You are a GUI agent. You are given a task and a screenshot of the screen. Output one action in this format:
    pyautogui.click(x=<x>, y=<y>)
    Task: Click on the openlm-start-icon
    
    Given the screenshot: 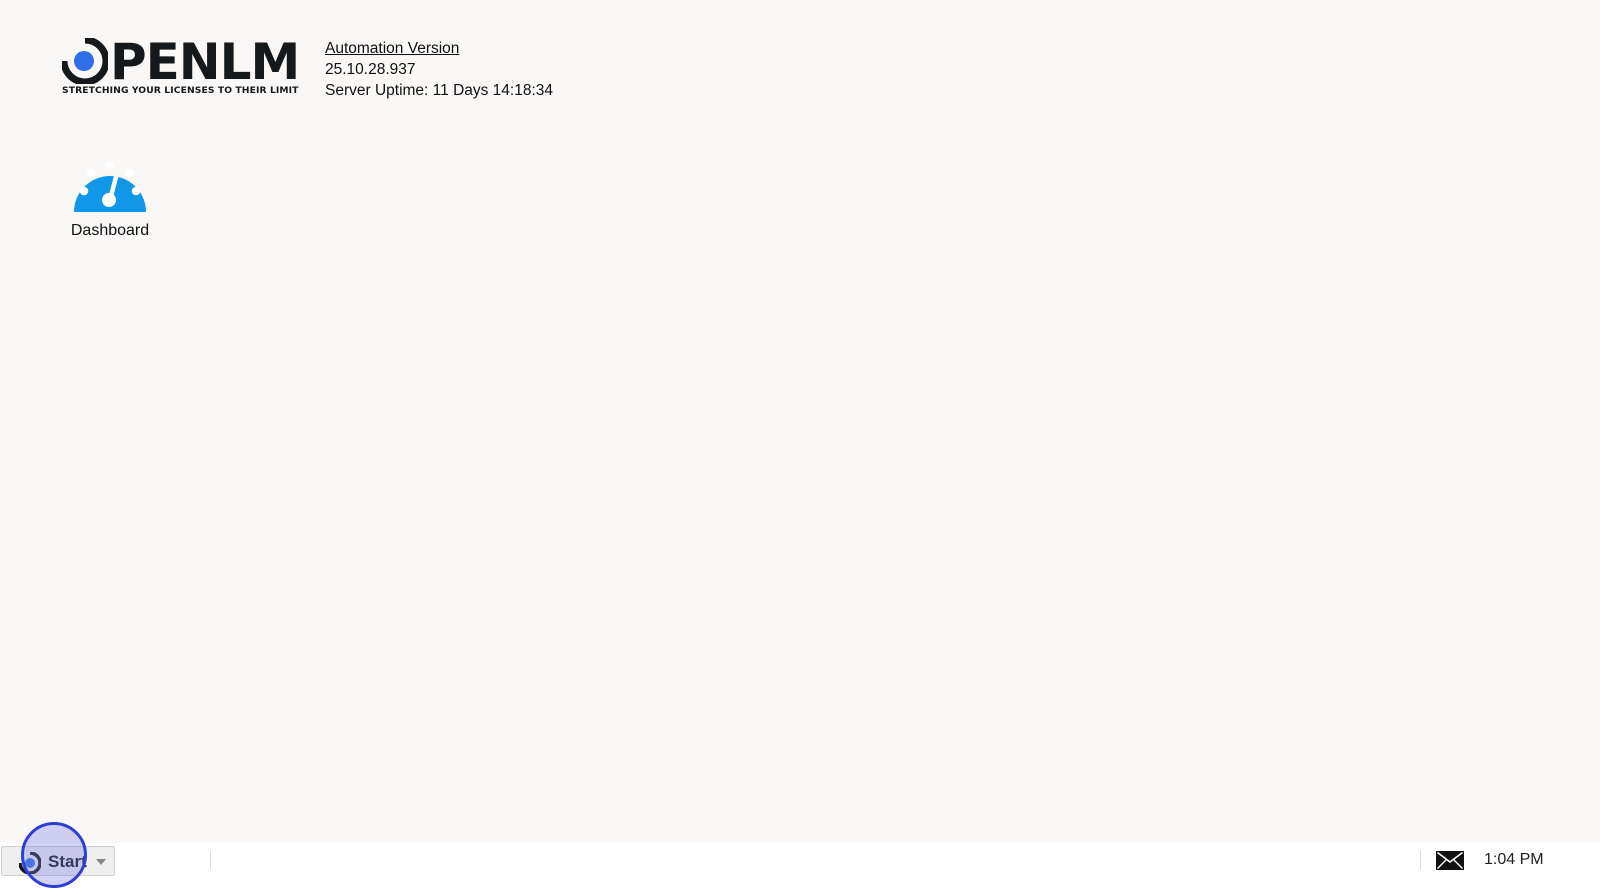 What is the action you would take?
    pyautogui.click(x=30, y=863)
    